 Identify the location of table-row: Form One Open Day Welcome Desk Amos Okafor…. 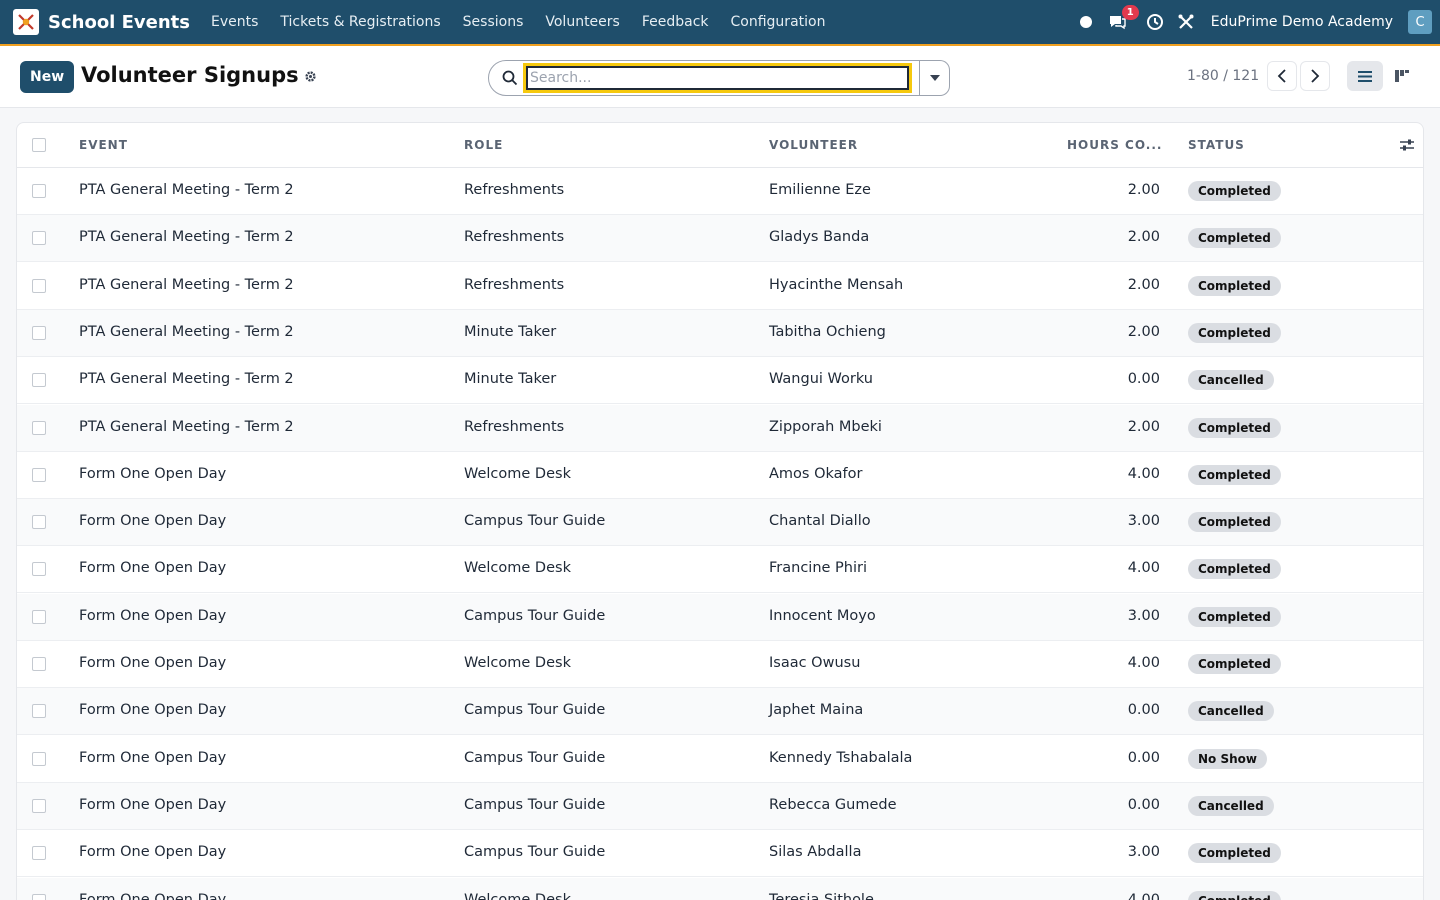
(720, 475).